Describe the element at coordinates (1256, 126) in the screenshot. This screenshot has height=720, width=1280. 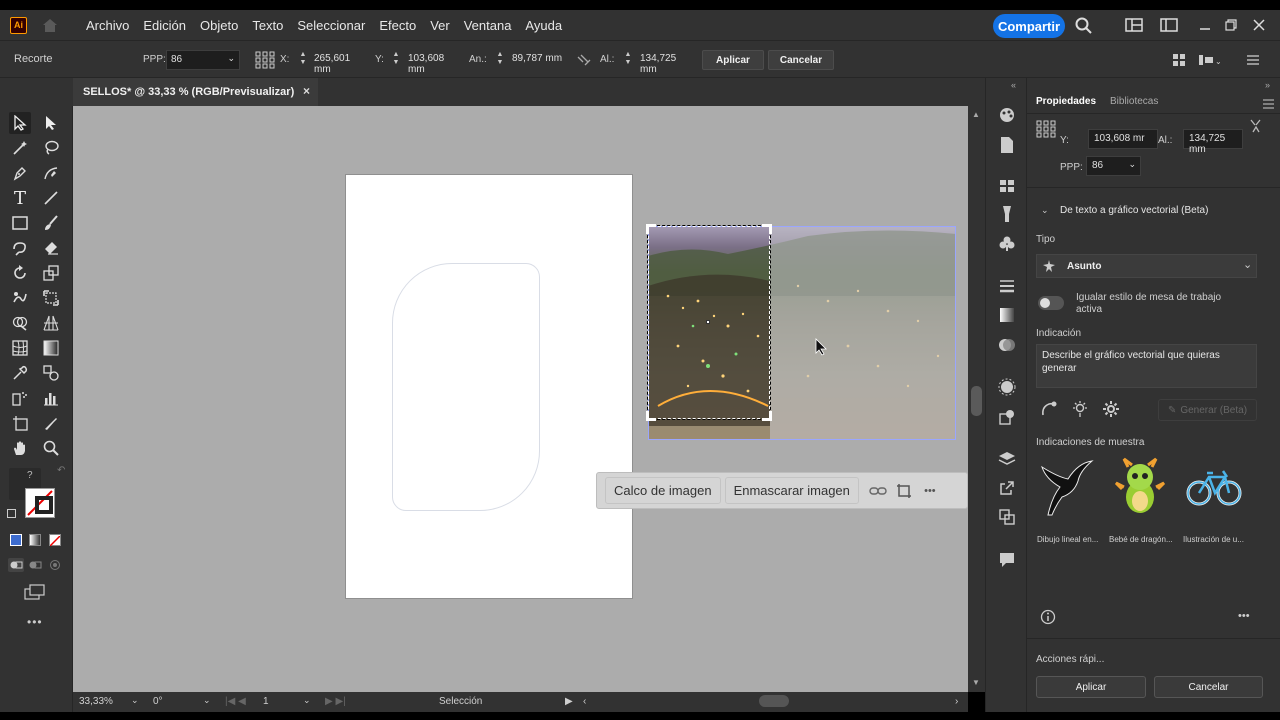
I see `constrain-proportions-icon` at that location.